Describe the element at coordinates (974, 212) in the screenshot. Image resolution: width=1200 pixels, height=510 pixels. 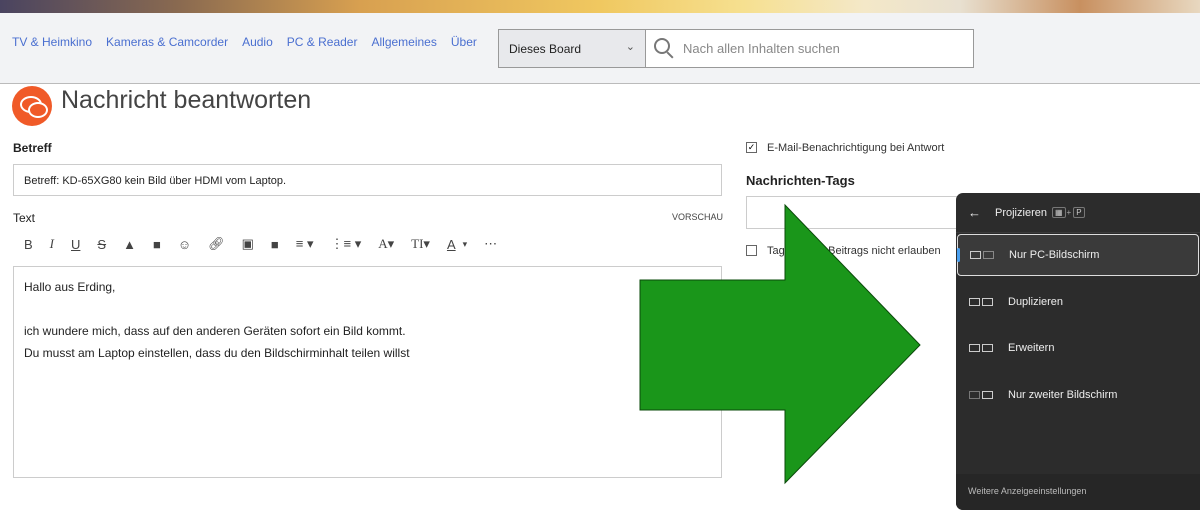
I see `back-arrow-icon: ←` at that location.